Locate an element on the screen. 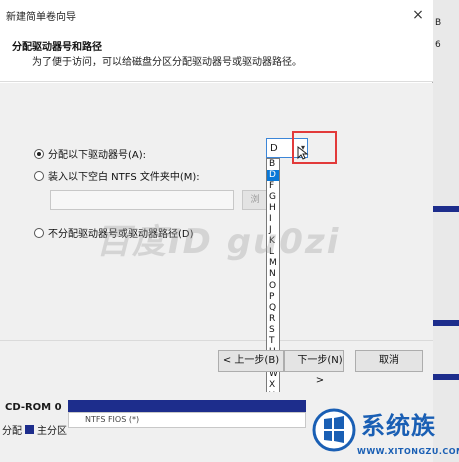  wizard-header: 分配驱动器号和路径 为了便于访问，可以给磁盘分区分配驱动器号或驱动器路径。 is located at coordinates (216, 56).